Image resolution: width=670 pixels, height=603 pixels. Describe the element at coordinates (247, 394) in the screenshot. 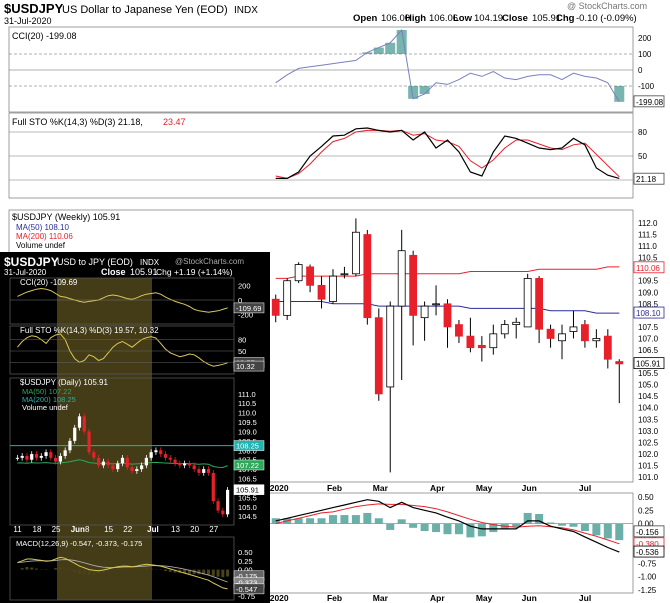

I see `daily-price-tick: 111.0` at that location.